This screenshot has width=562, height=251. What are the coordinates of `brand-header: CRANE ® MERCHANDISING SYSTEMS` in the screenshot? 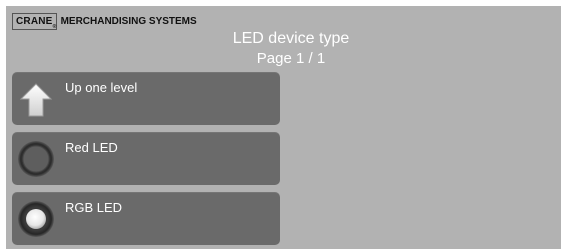 It's located at (104, 21).